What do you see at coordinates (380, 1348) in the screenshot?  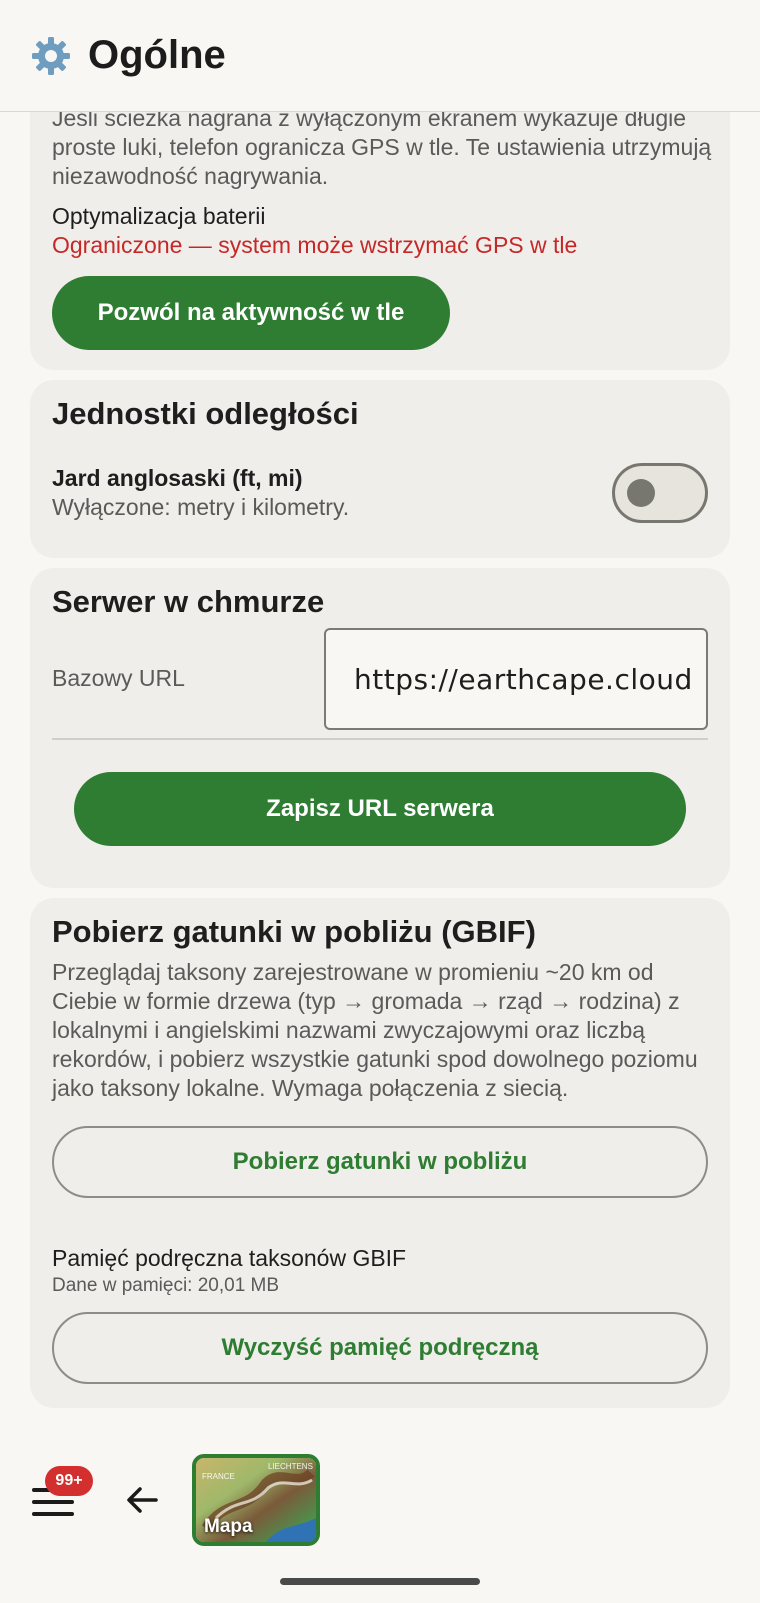 I see `clear-cache-button: Wyczyść pamięć podręczną` at bounding box center [380, 1348].